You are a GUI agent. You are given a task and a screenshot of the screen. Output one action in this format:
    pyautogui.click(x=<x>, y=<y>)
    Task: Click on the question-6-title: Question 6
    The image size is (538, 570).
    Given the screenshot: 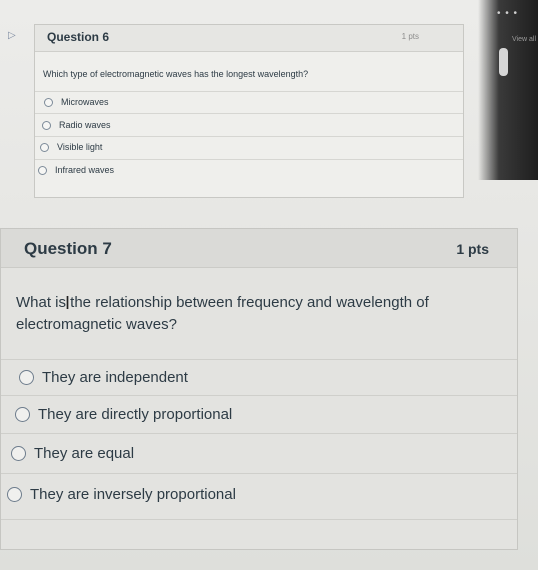 What is the action you would take?
    pyautogui.click(x=78, y=37)
    